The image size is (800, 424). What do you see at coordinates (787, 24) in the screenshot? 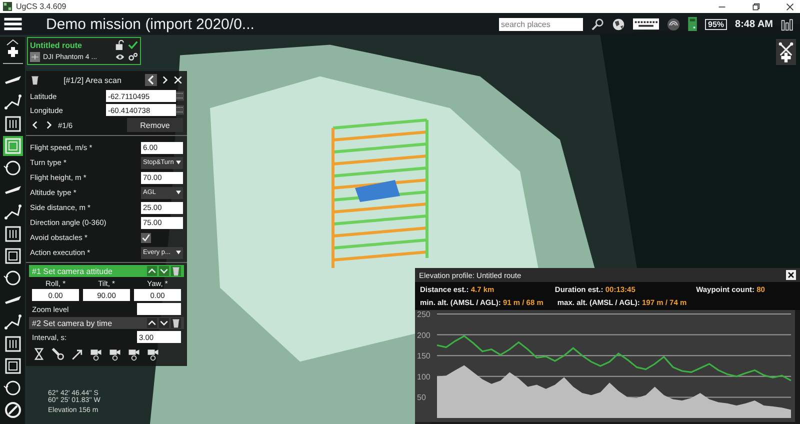
I see `signal-bars-icon` at bounding box center [787, 24].